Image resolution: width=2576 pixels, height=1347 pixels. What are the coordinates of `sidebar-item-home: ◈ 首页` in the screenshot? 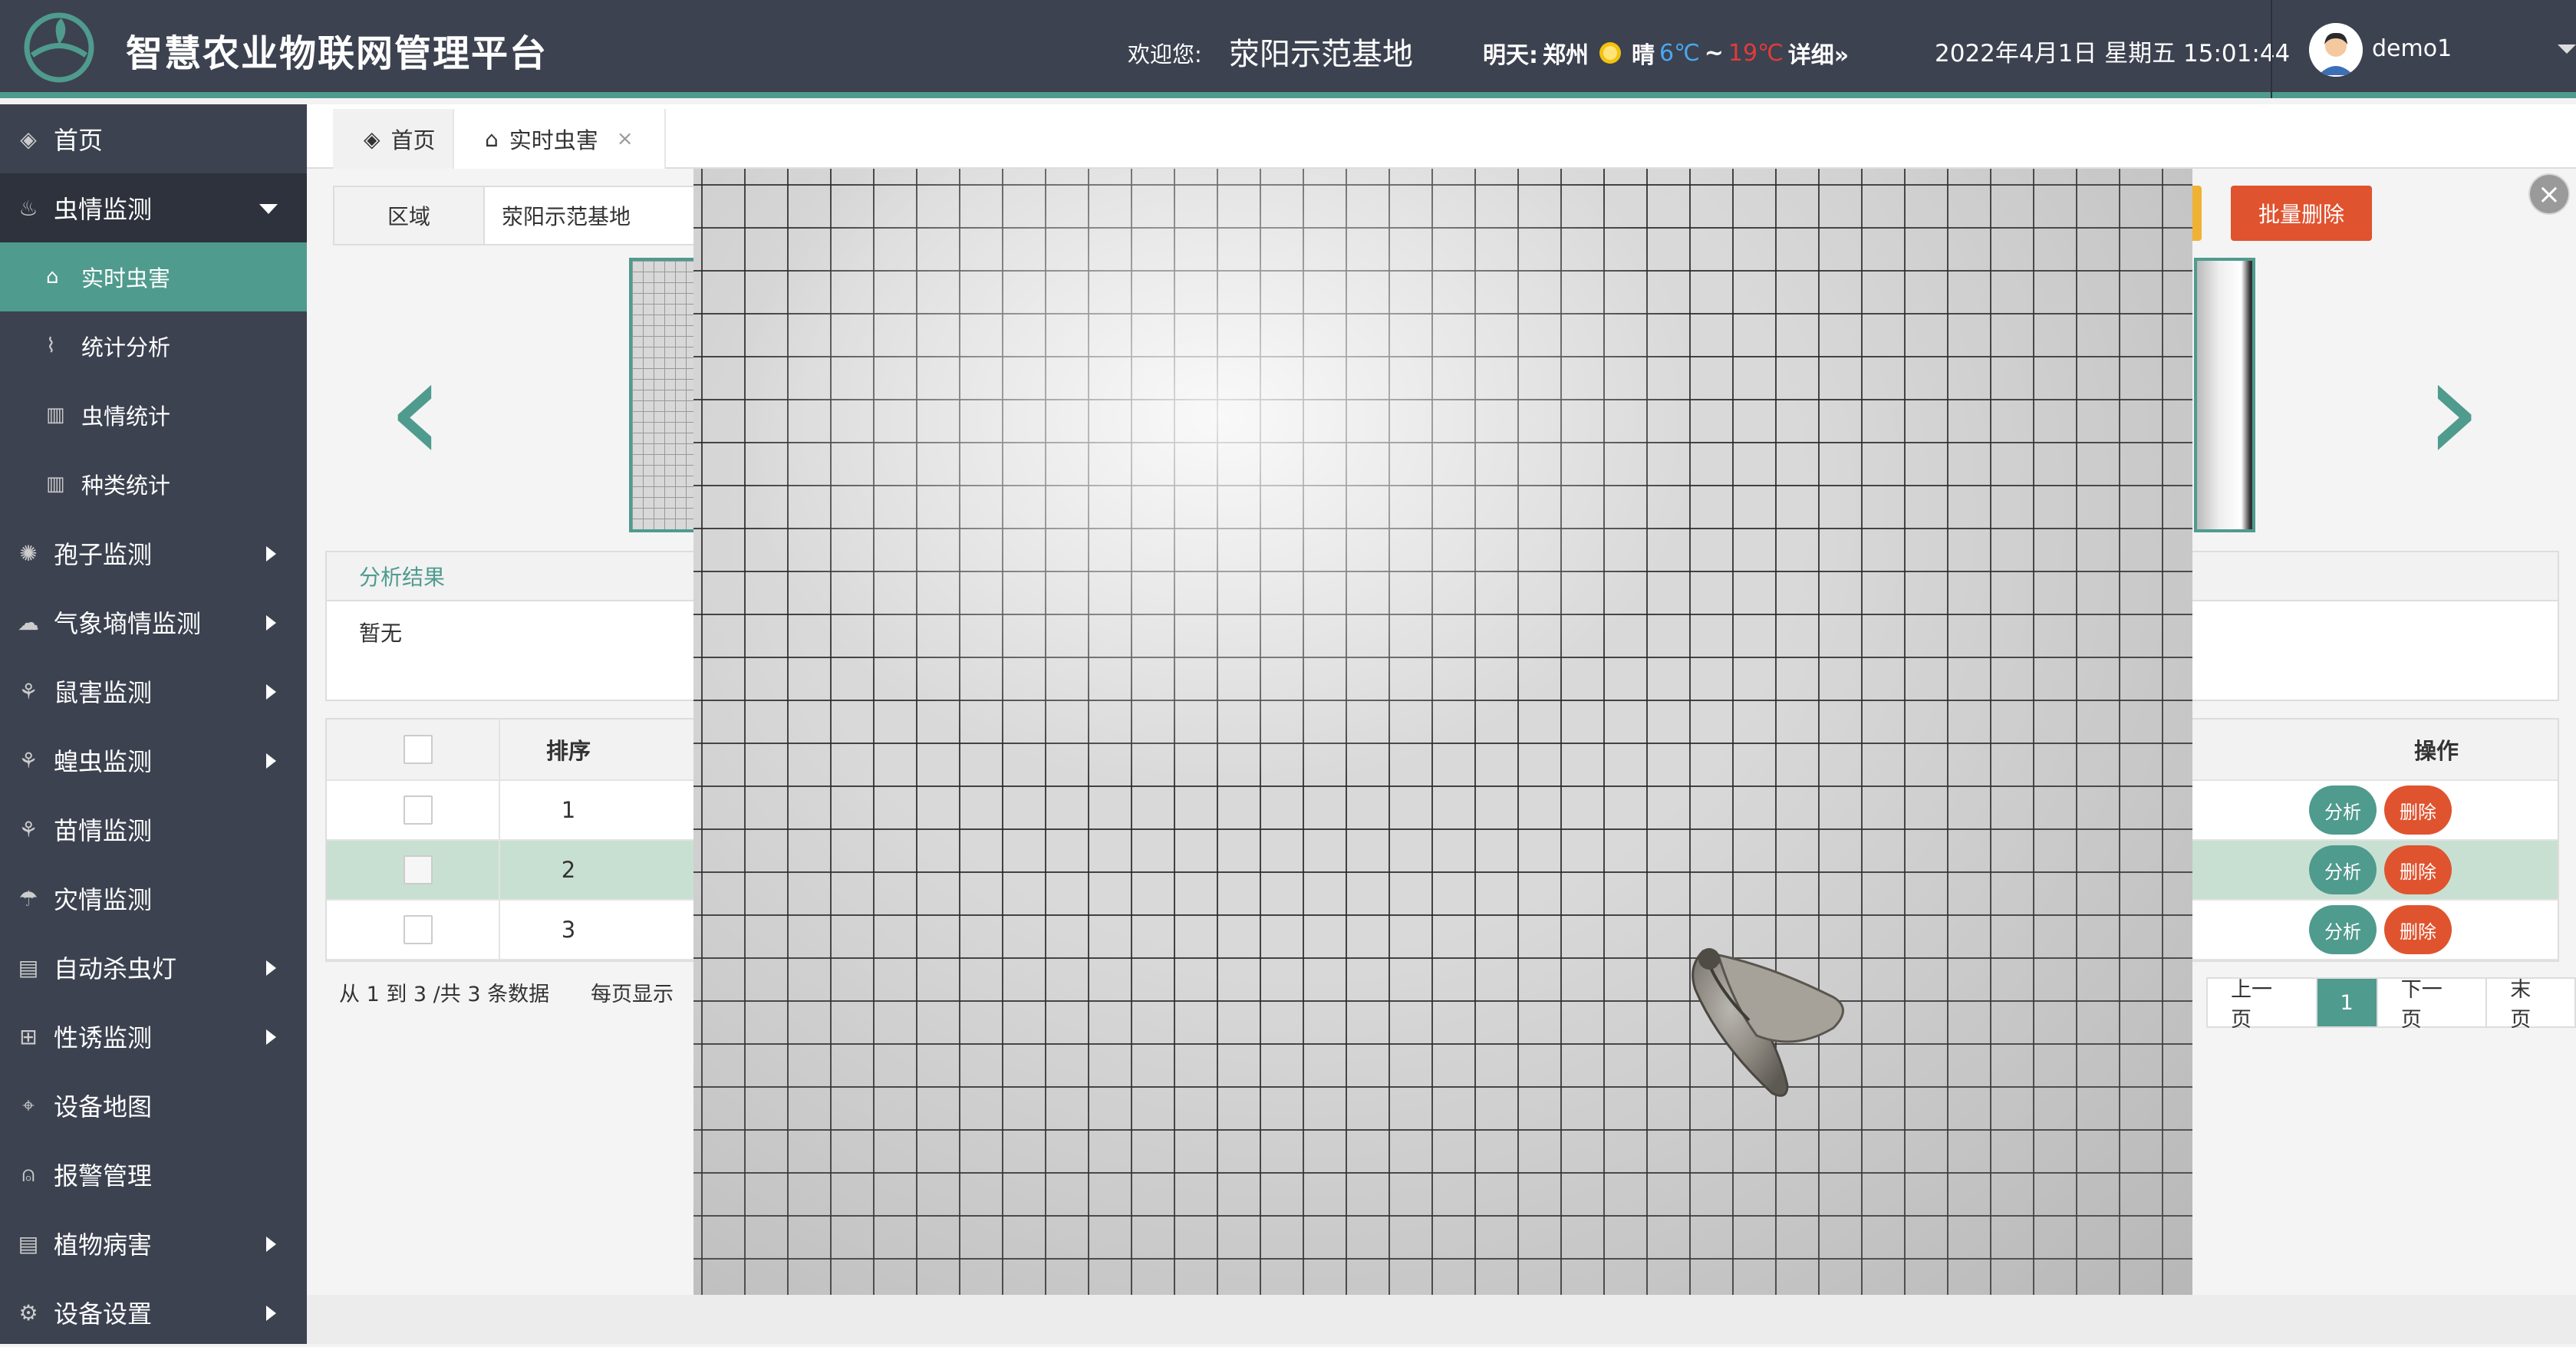 It's located at (153, 138).